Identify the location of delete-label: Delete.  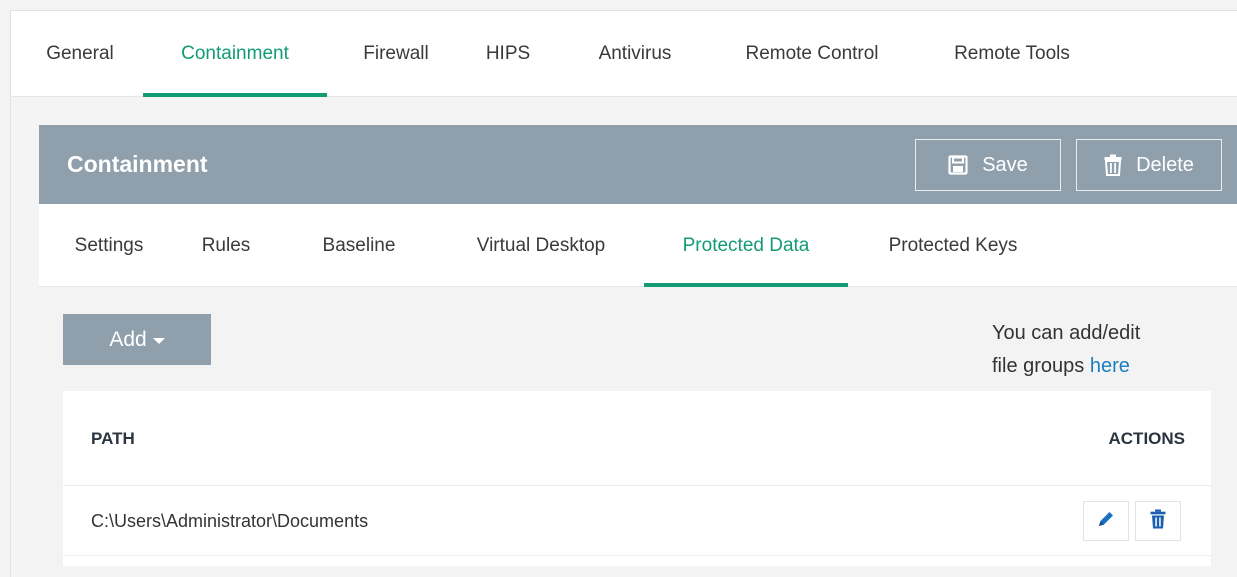
(1165, 164).